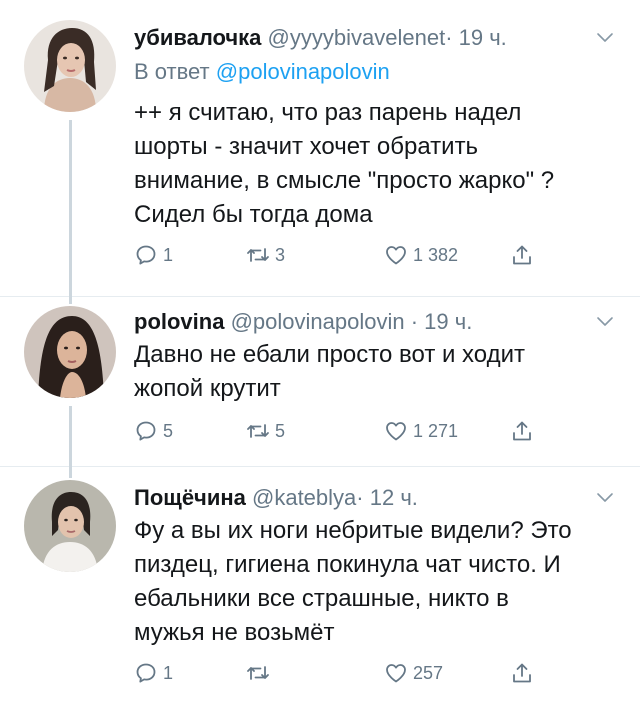  What do you see at coordinates (280, 430) in the screenshot?
I see `retweet-count: 5` at bounding box center [280, 430].